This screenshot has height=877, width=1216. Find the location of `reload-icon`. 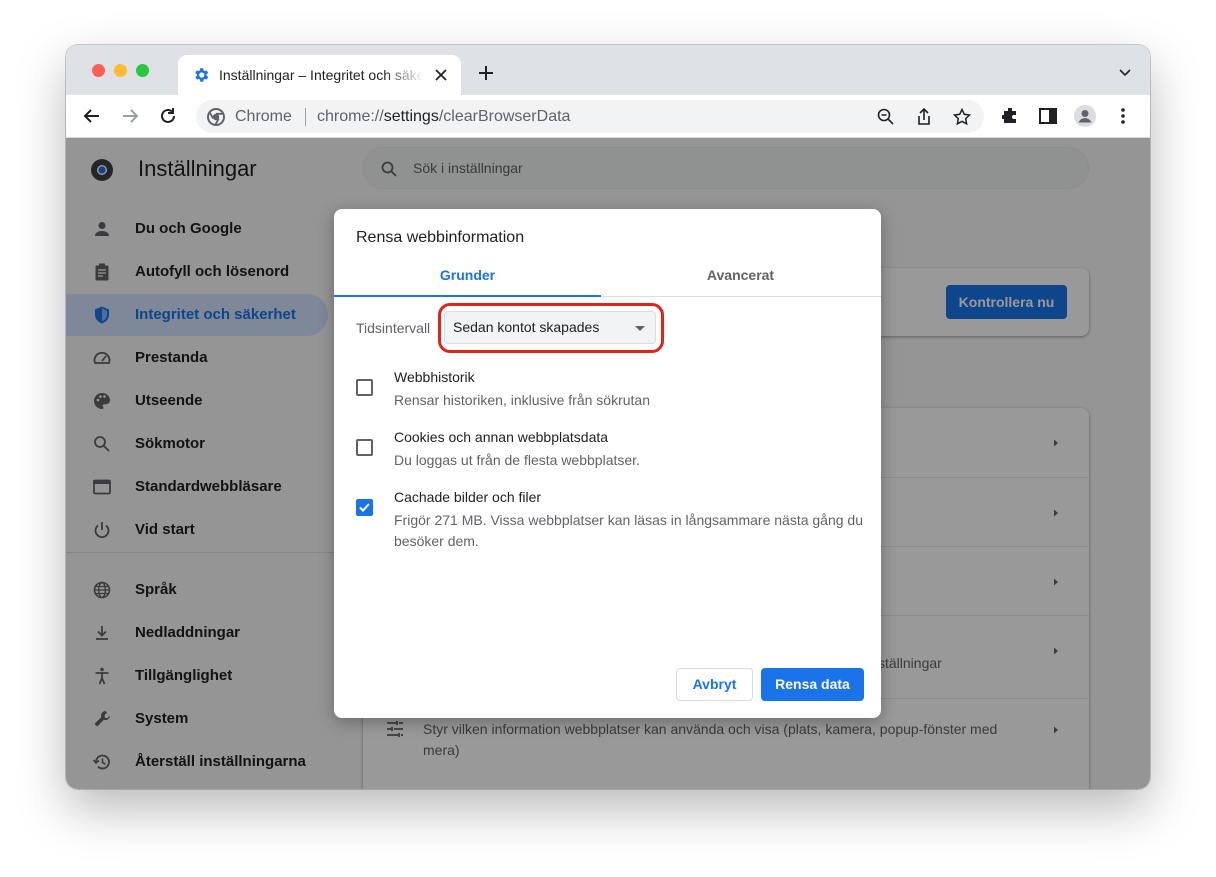

reload-icon is located at coordinates (168, 116).